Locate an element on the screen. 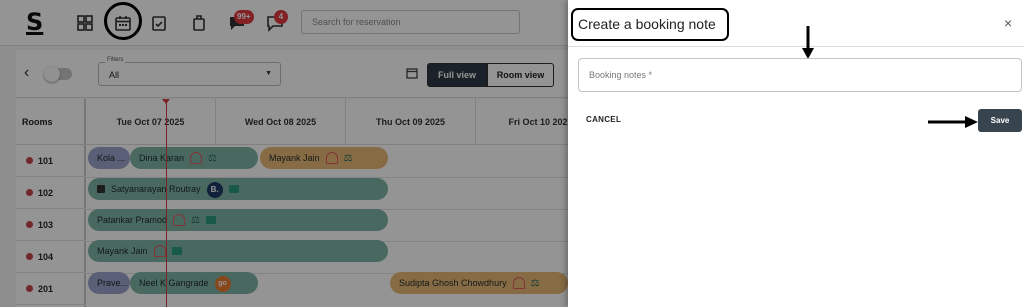 The width and height of the screenshot is (1024, 307). annotation-arrow-right-icon is located at coordinates (953, 122).